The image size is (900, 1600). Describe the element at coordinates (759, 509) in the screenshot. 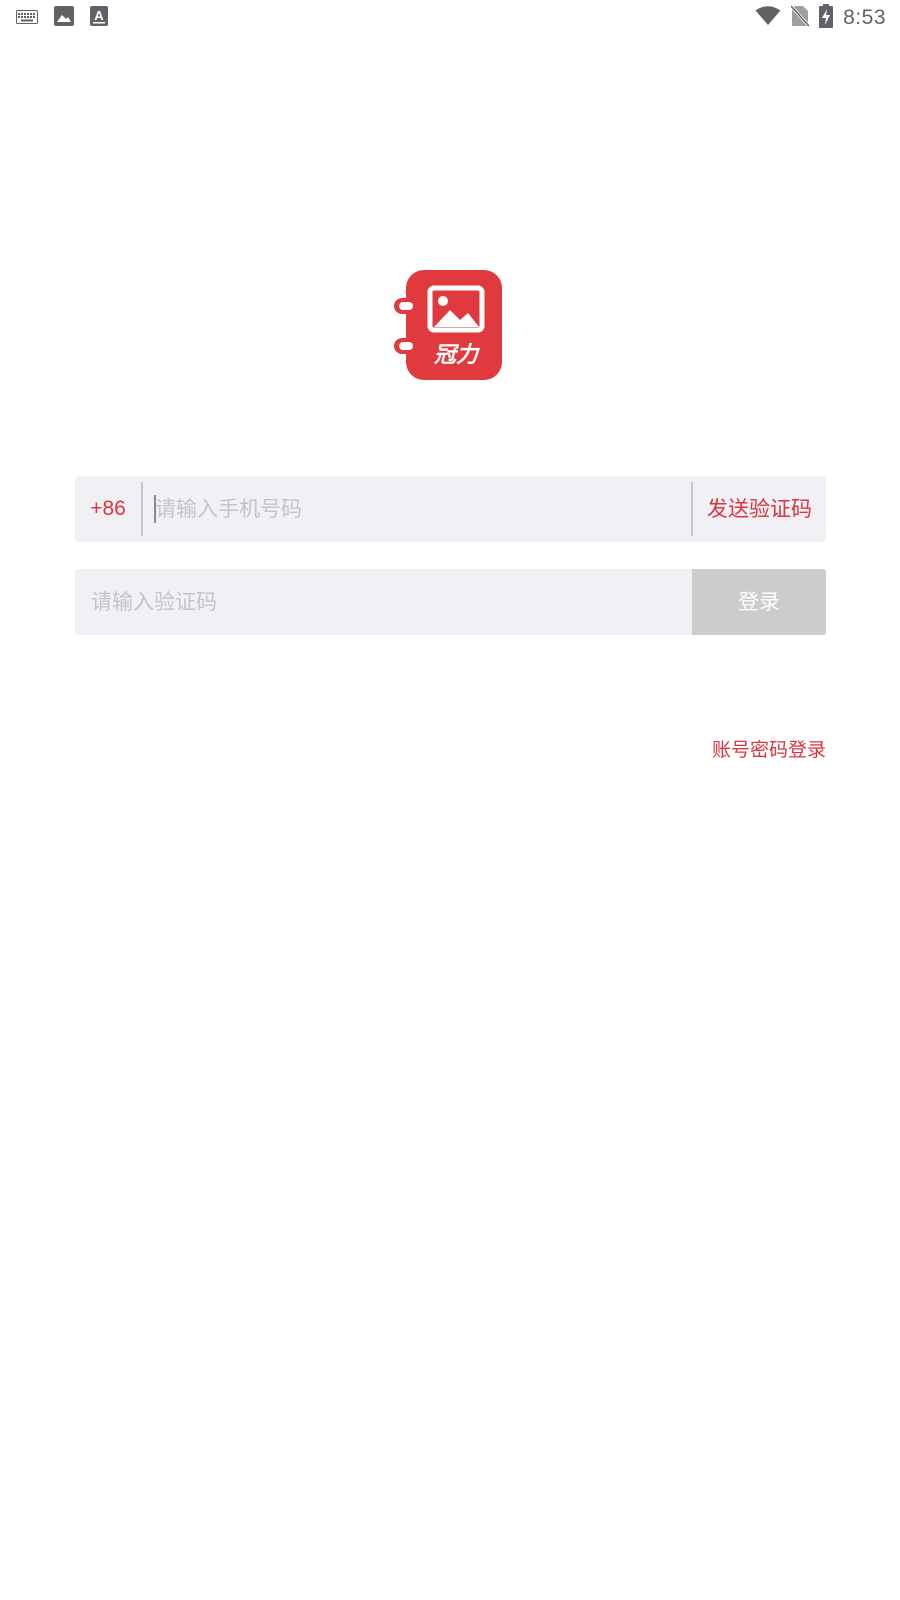

I see `send-code-button: 发送验证码` at that location.